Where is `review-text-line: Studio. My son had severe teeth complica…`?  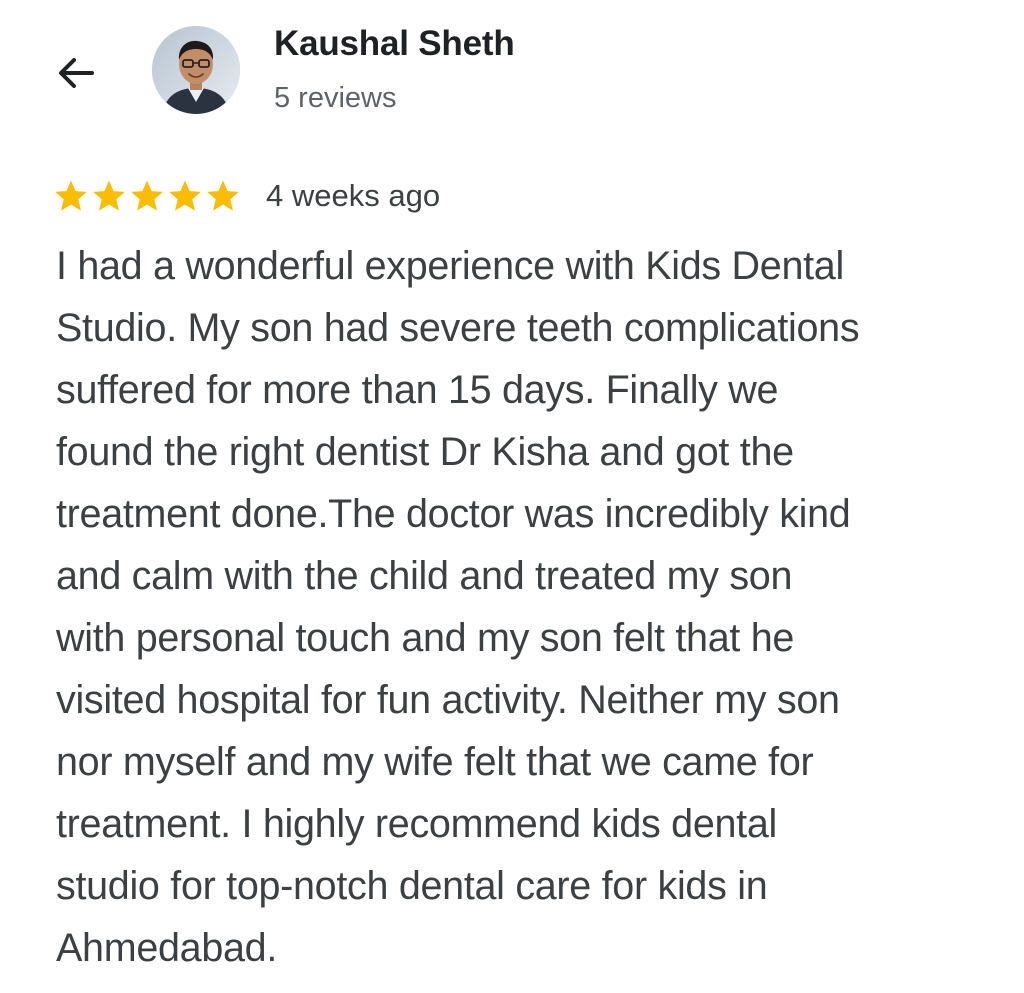
review-text-line: Studio. My son had severe teeth complica… is located at coordinates (458, 328).